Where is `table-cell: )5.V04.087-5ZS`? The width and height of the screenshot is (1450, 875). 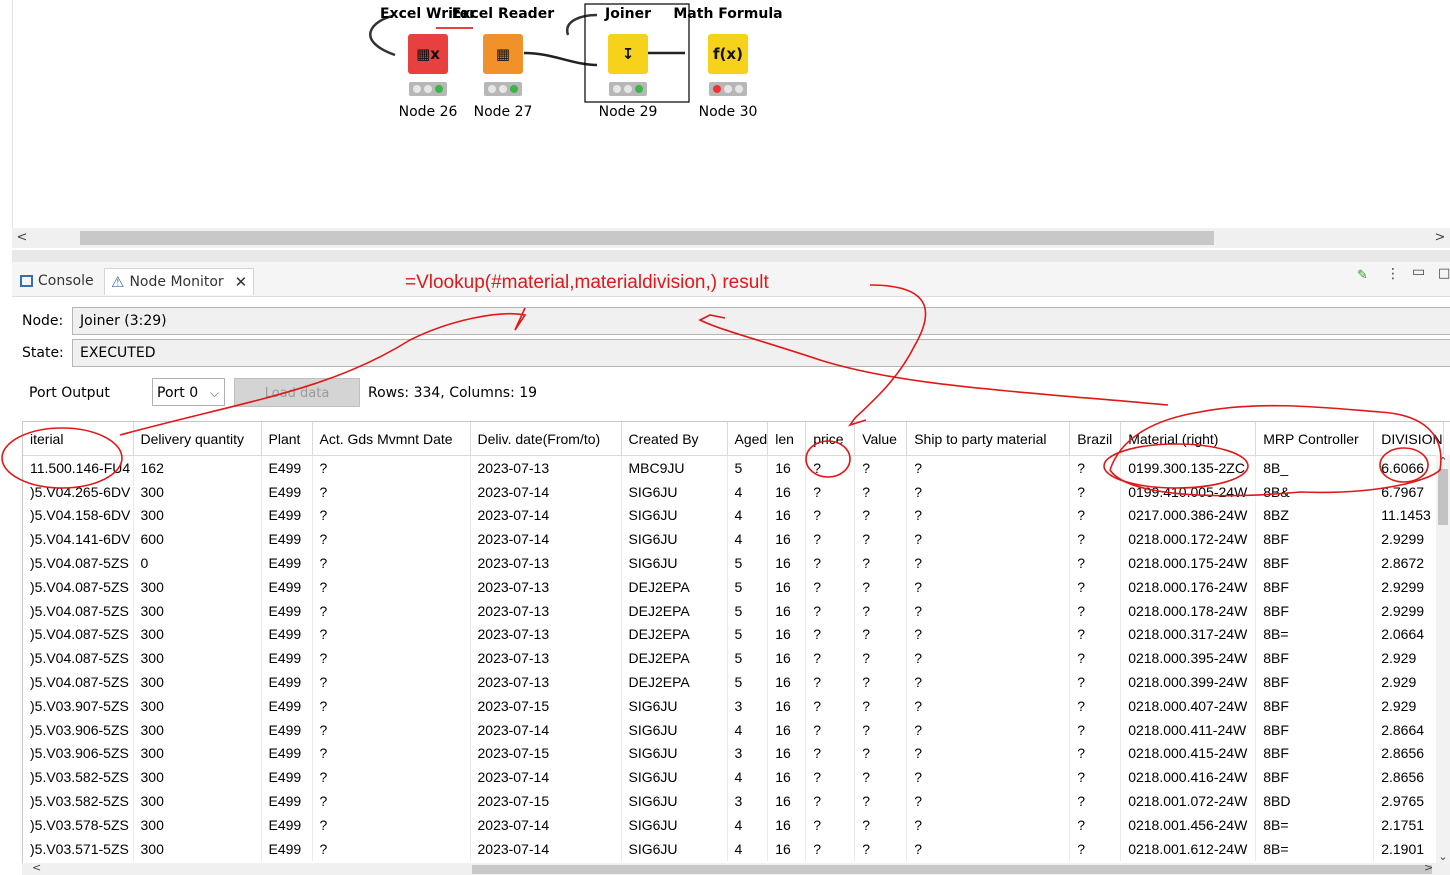
table-cell: )5.V04.087-5ZS is located at coordinates (78, 634).